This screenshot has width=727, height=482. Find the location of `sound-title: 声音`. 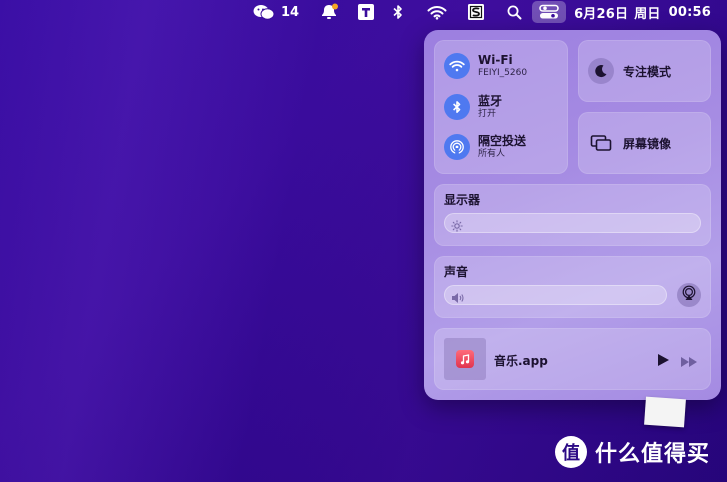

sound-title: 声音 is located at coordinates (456, 272).